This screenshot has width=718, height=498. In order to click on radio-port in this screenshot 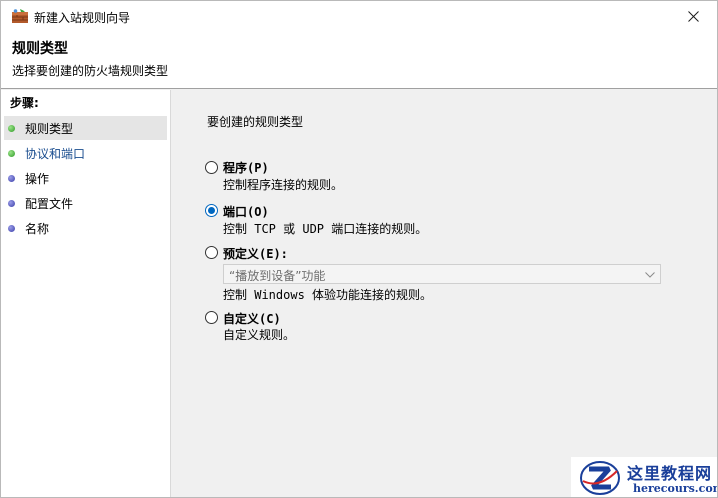, I will do `click(211, 210)`.